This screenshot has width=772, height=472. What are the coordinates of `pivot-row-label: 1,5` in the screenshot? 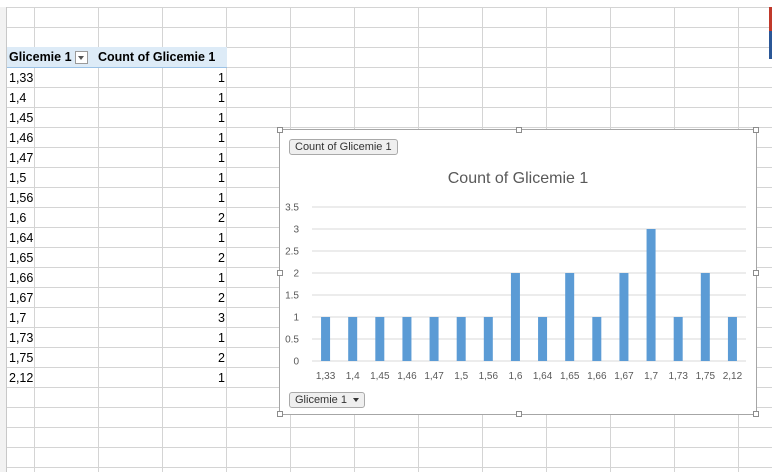 It's located at (51, 178).